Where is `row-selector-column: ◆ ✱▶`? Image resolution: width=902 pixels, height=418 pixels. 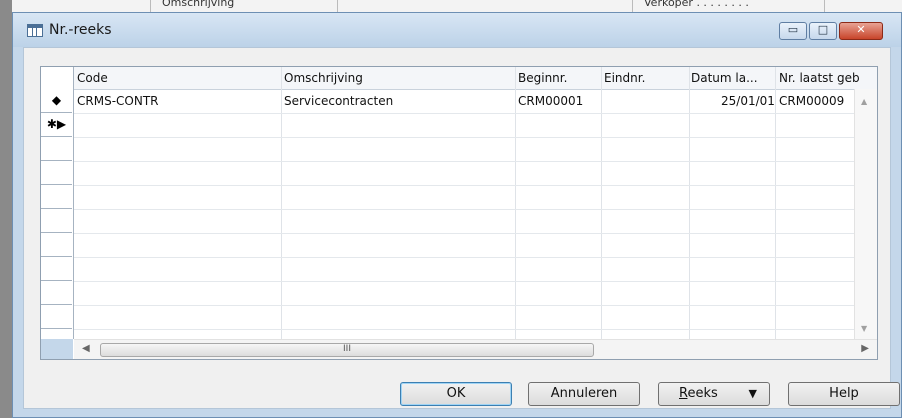 row-selector-column: ◆ ✱▶ is located at coordinates (57, 203).